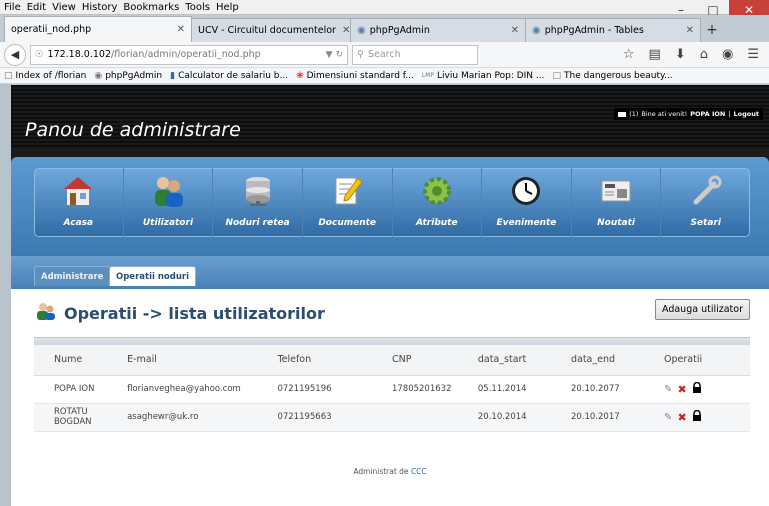 The width and height of the screenshot is (769, 506). What do you see at coordinates (46, 313) in the screenshot?
I see `users-icon` at bounding box center [46, 313].